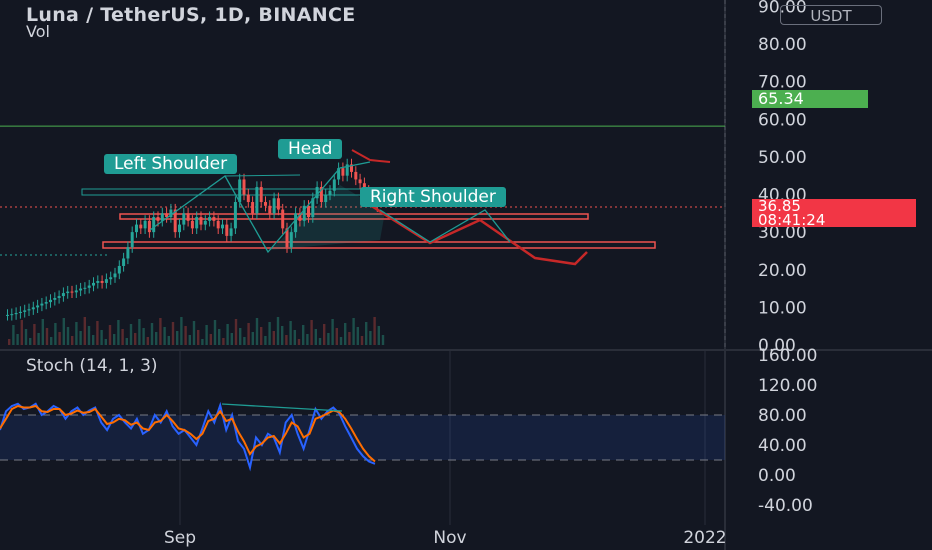 The image size is (932, 550). Describe the element at coordinates (704, 538) in the screenshot. I see `time-axis-tick: 2022` at that location.